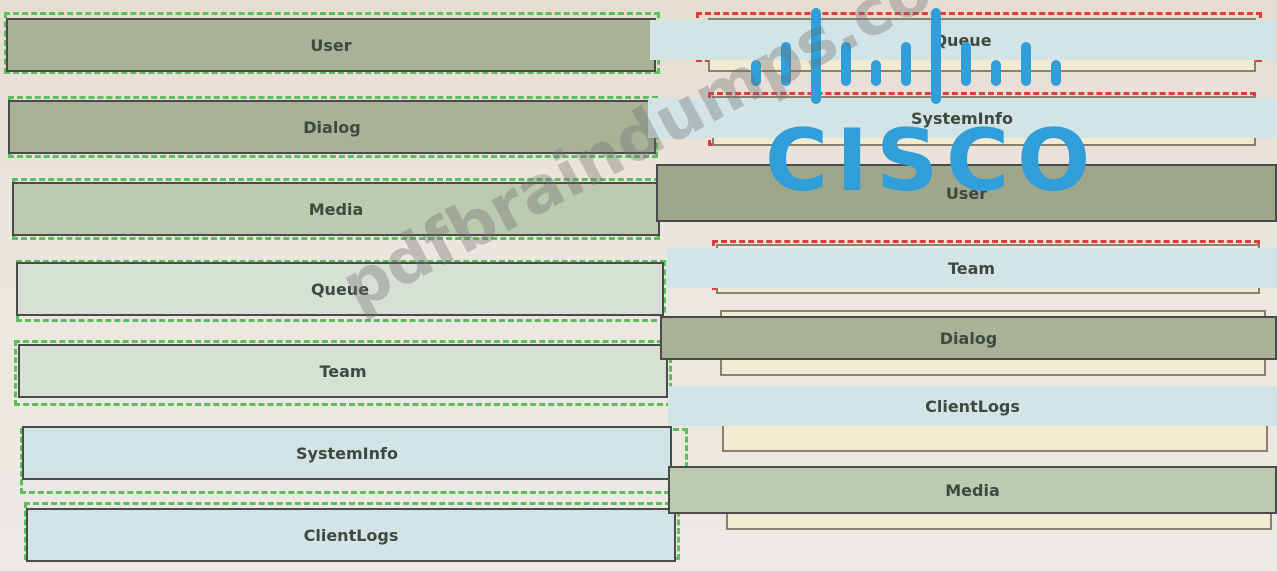 Image resolution: width=1277 pixels, height=571 pixels. Describe the element at coordinates (340, 289) in the screenshot. I see `source-item-queue: Queue` at that location.